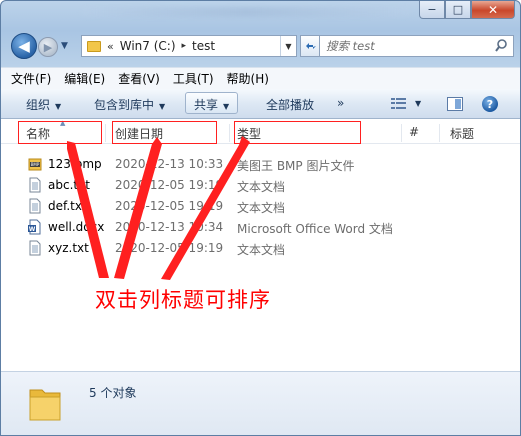 The image size is (521, 436). Describe the element at coordinates (311, 46) in the screenshot. I see `refresh-icon` at that location.